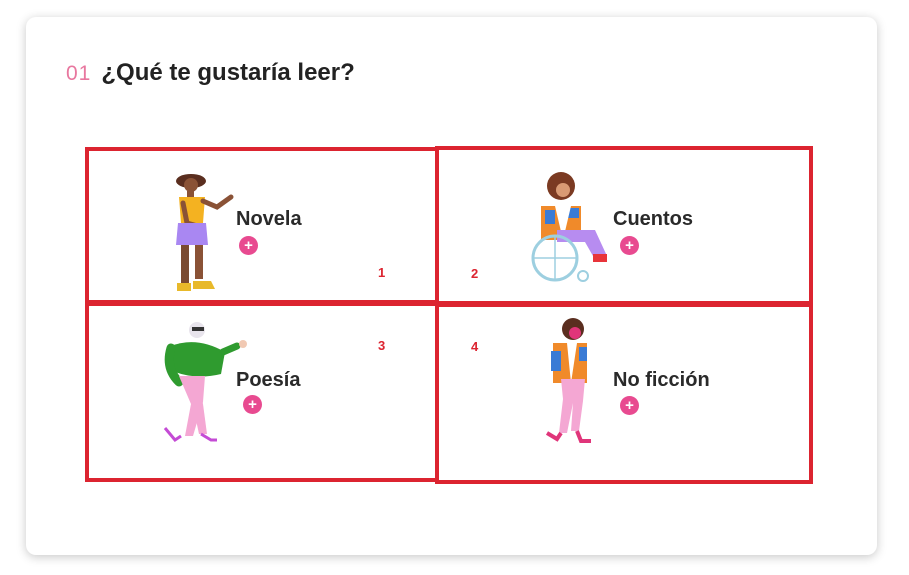 Image resolution: width=909 pixels, height=575 pixels. I want to click on option-marker: 1, so click(382, 272).